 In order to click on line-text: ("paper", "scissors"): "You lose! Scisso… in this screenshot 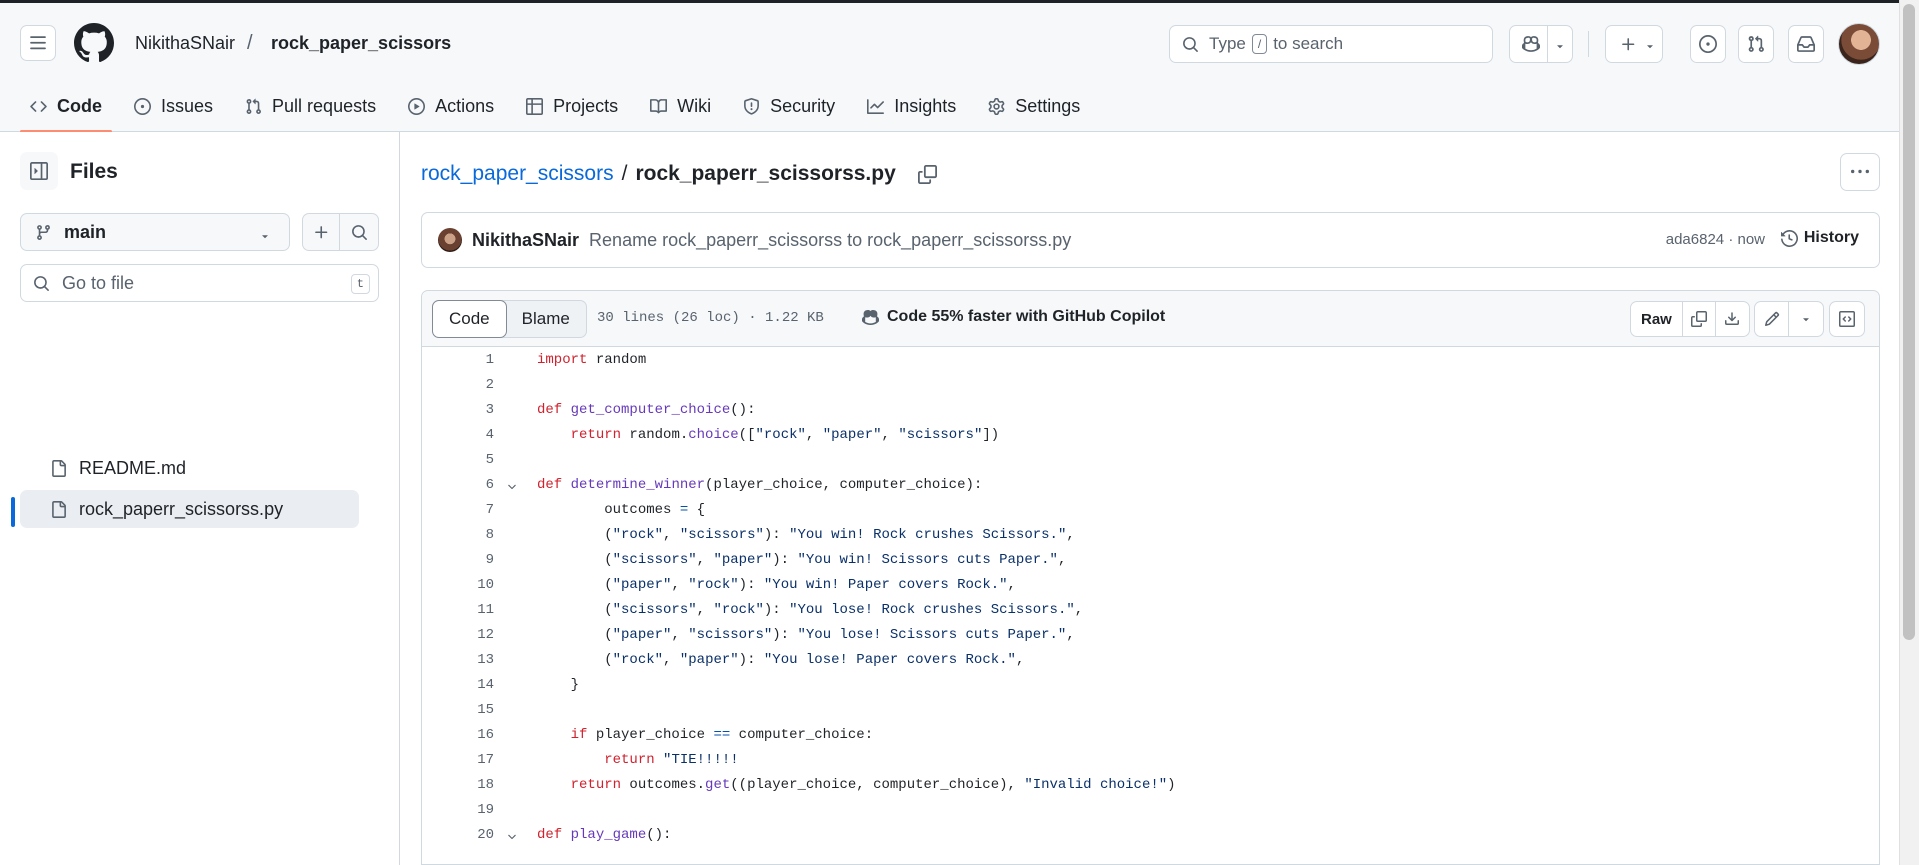, I will do `click(806, 635)`.